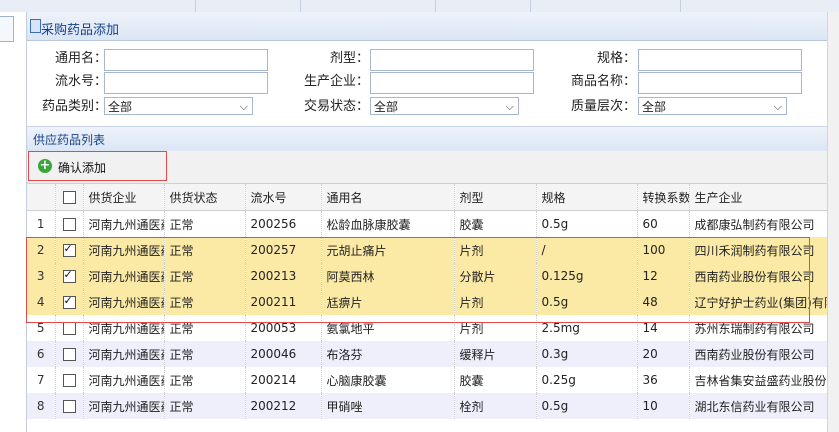  What do you see at coordinates (41, 302) in the screenshot?
I see `row-number: 4` at bounding box center [41, 302].